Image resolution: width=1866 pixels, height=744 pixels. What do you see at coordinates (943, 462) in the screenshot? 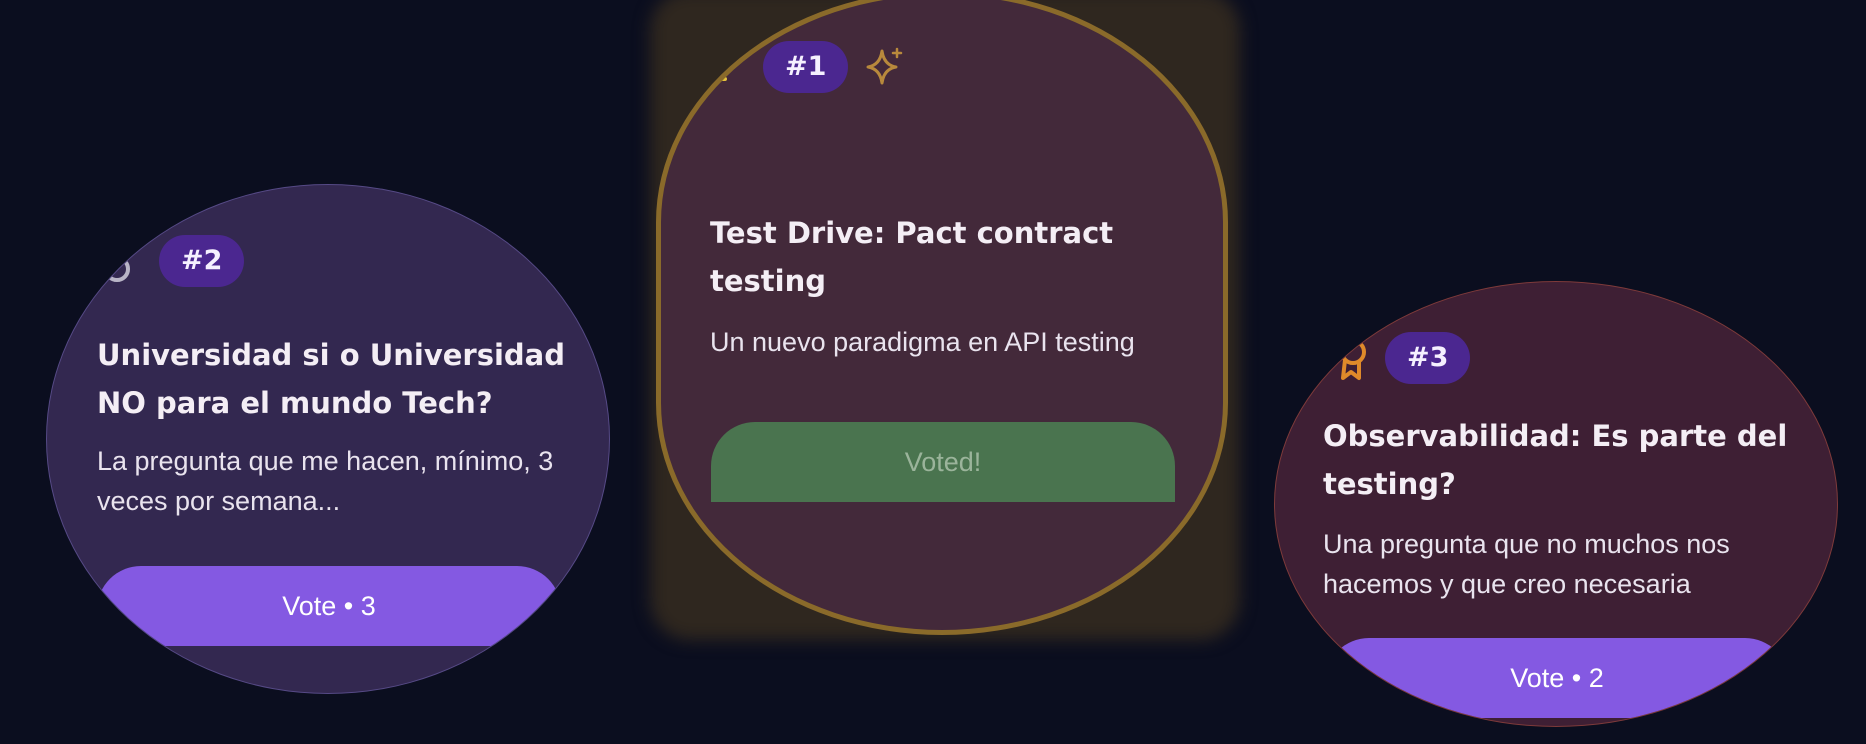
I see `voted-button: Voted!` at bounding box center [943, 462].